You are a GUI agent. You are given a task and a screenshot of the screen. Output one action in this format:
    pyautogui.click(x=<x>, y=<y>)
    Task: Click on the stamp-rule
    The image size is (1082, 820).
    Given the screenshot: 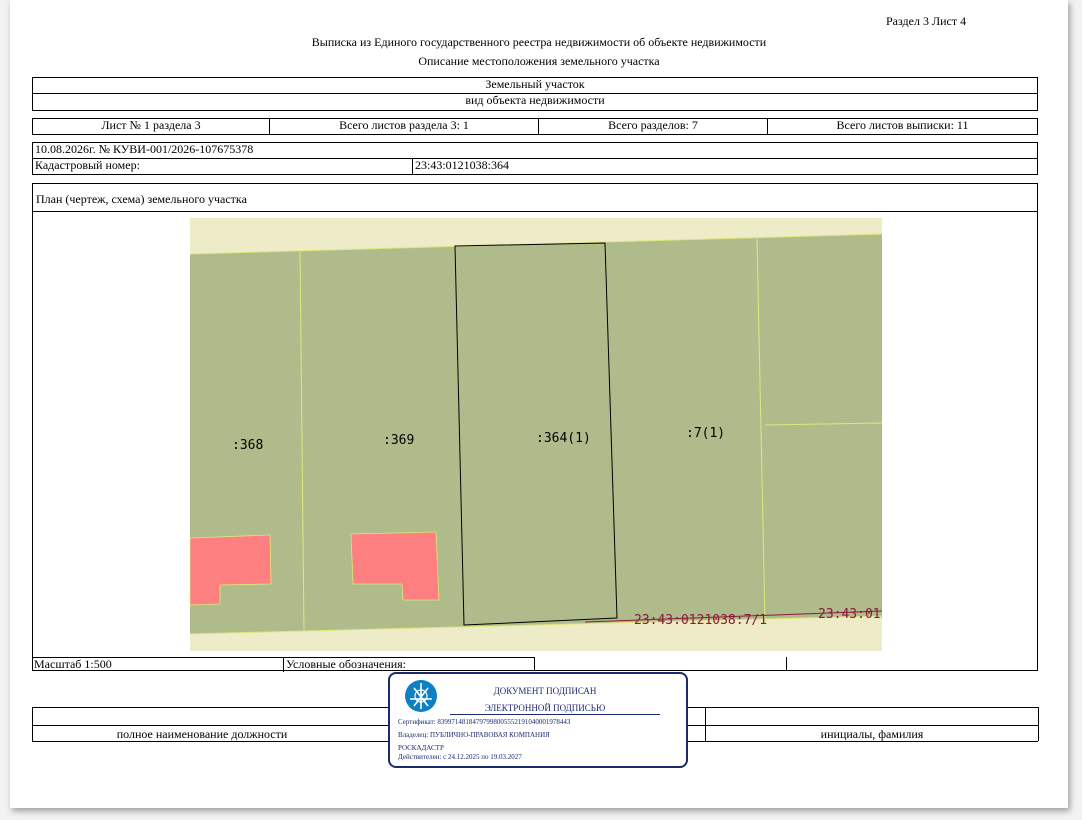 What is the action you would take?
    pyautogui.click(x=555, y=714)
    